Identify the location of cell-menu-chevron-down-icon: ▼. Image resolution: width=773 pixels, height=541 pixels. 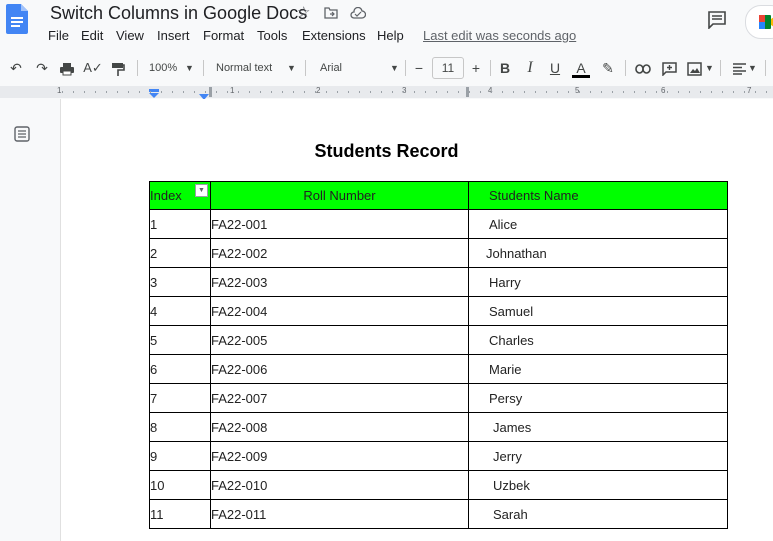
(201, 190).